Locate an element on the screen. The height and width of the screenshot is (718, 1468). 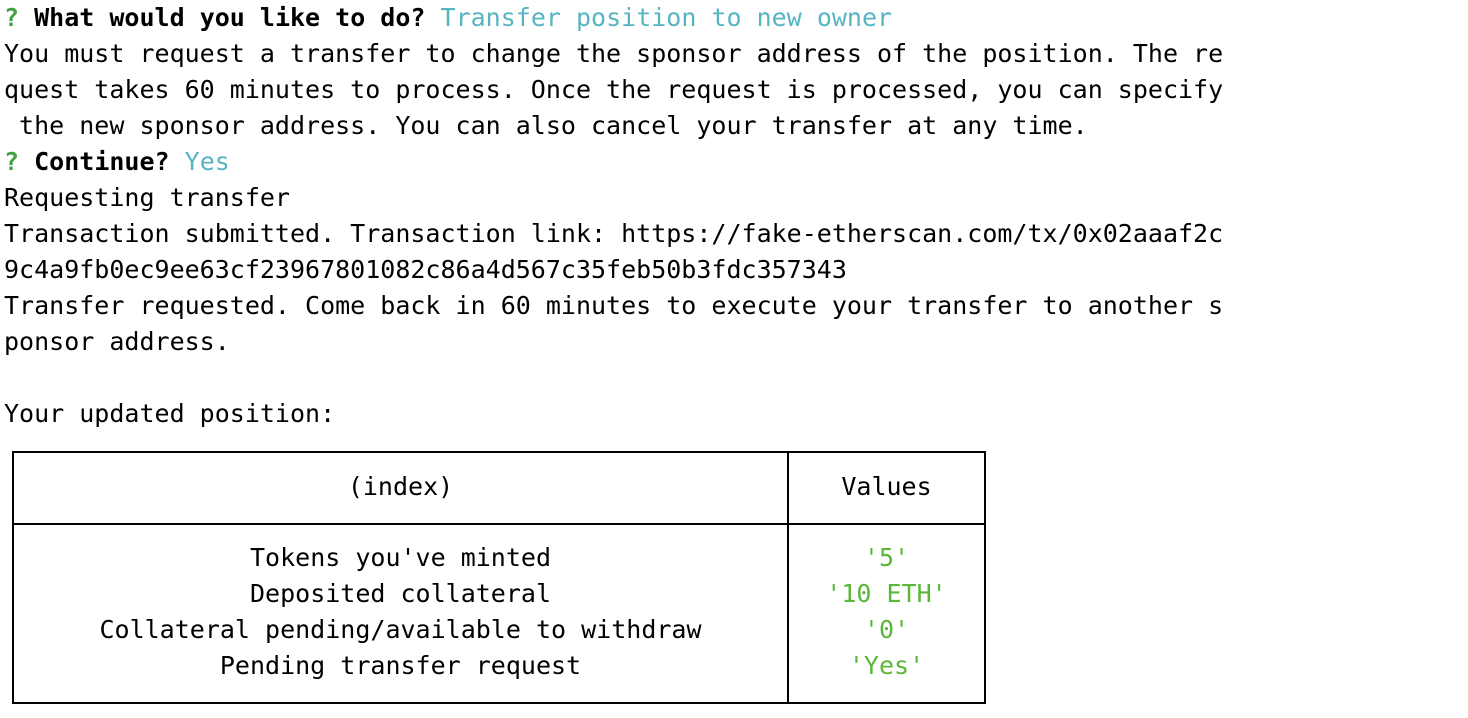
prompt-question: Continue? is located at coordinates (102, 161).